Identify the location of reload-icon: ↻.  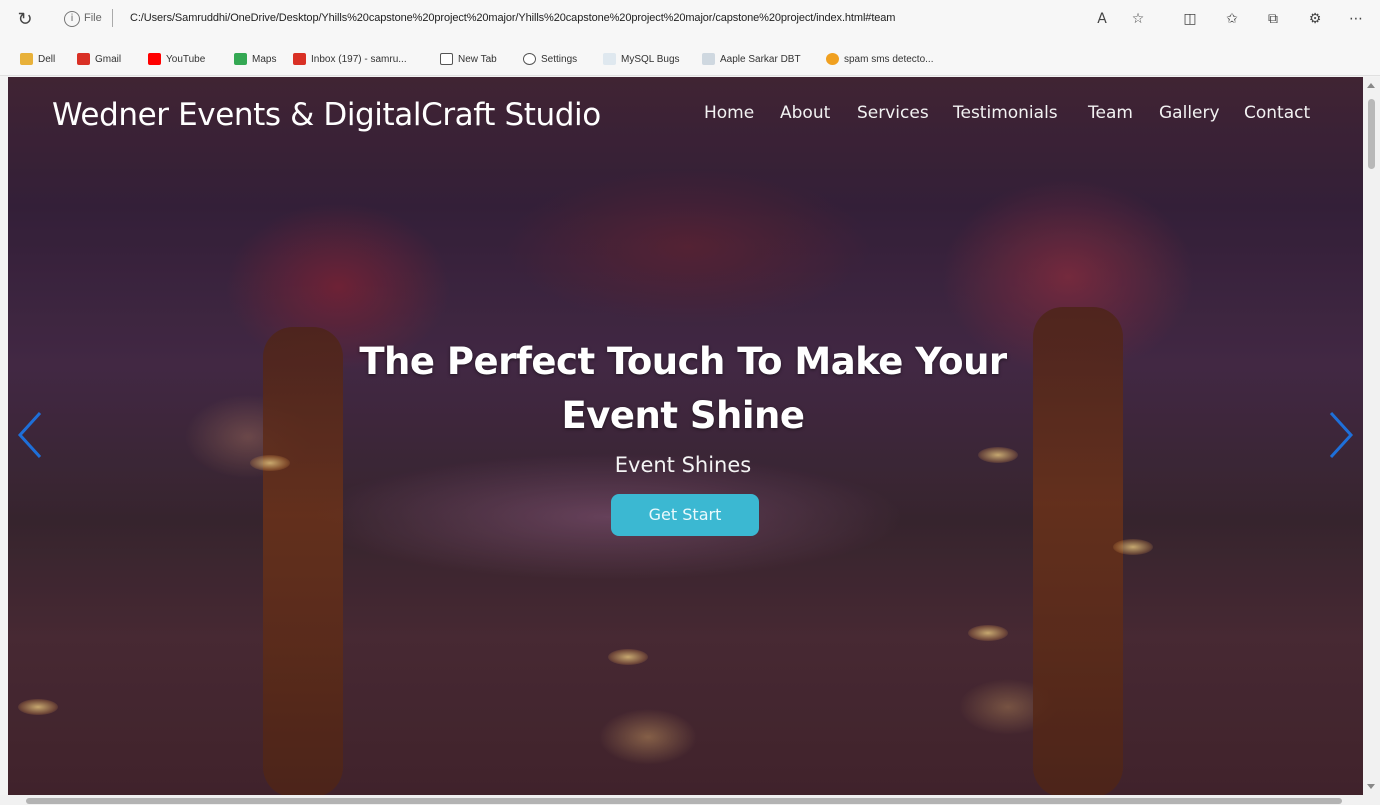
(25, 19).